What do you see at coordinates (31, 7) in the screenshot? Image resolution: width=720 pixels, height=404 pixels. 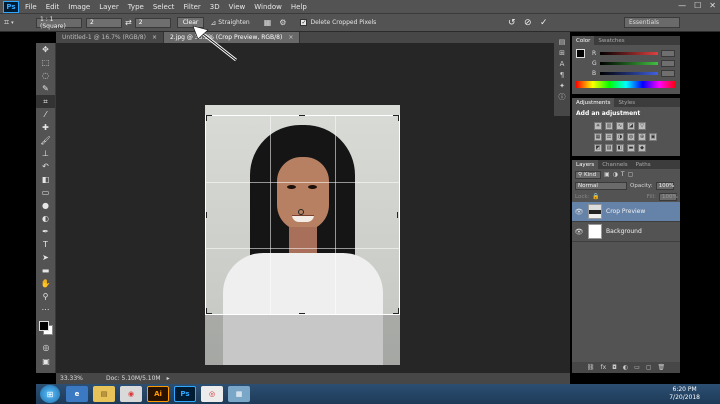 I see `menu-file: File` at bounding box center [31, 7].